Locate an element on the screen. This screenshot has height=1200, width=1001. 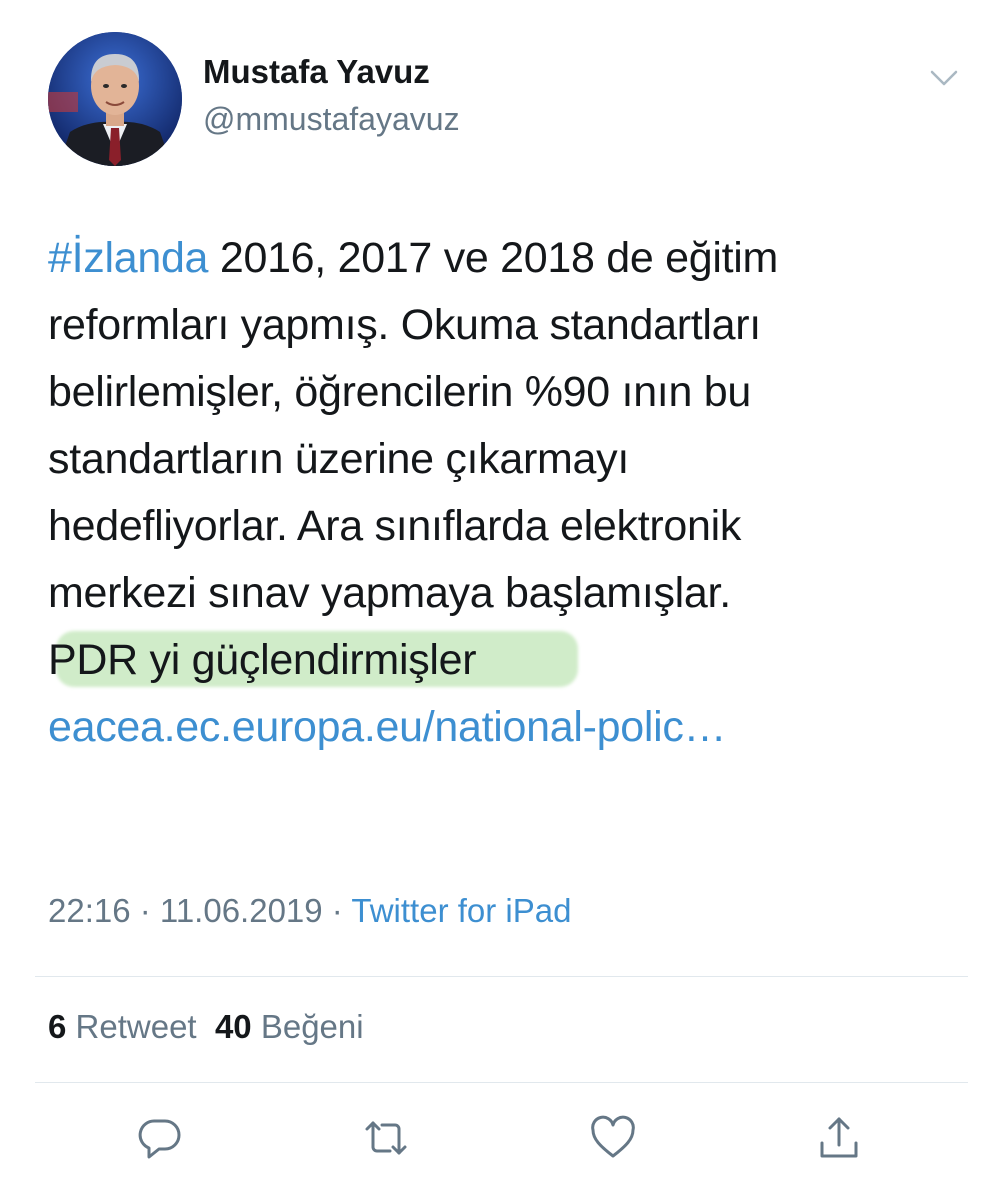
avatar-image is located at coordinates (115, 99).